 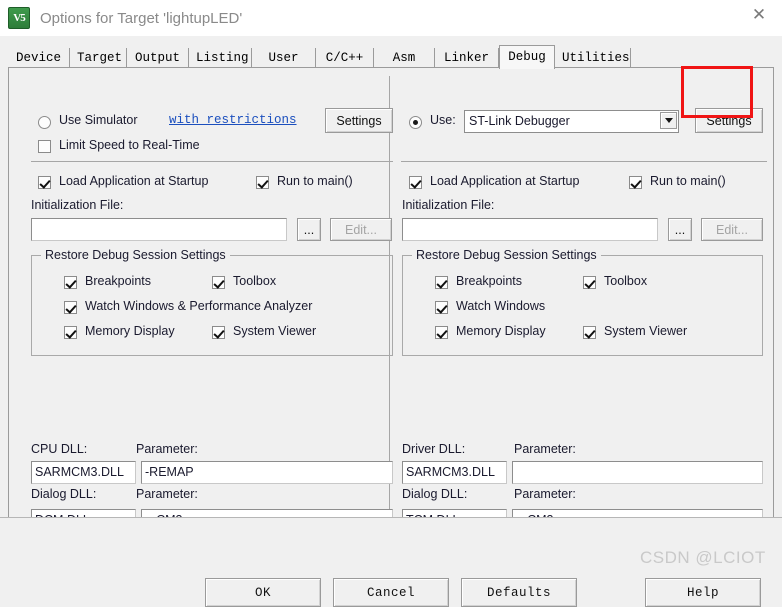 I want to click on sim-load-app-checkbox, so click(x=44, y=182).